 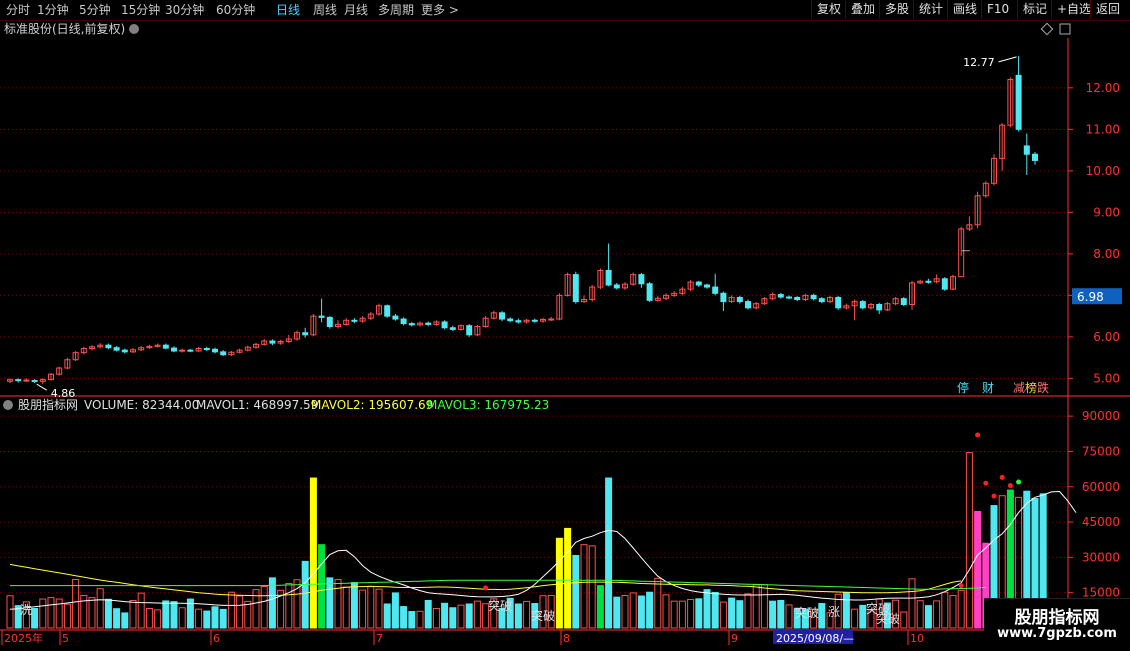 I want to click on period-tab-4: 30分钟, so click(x=184, y=10).